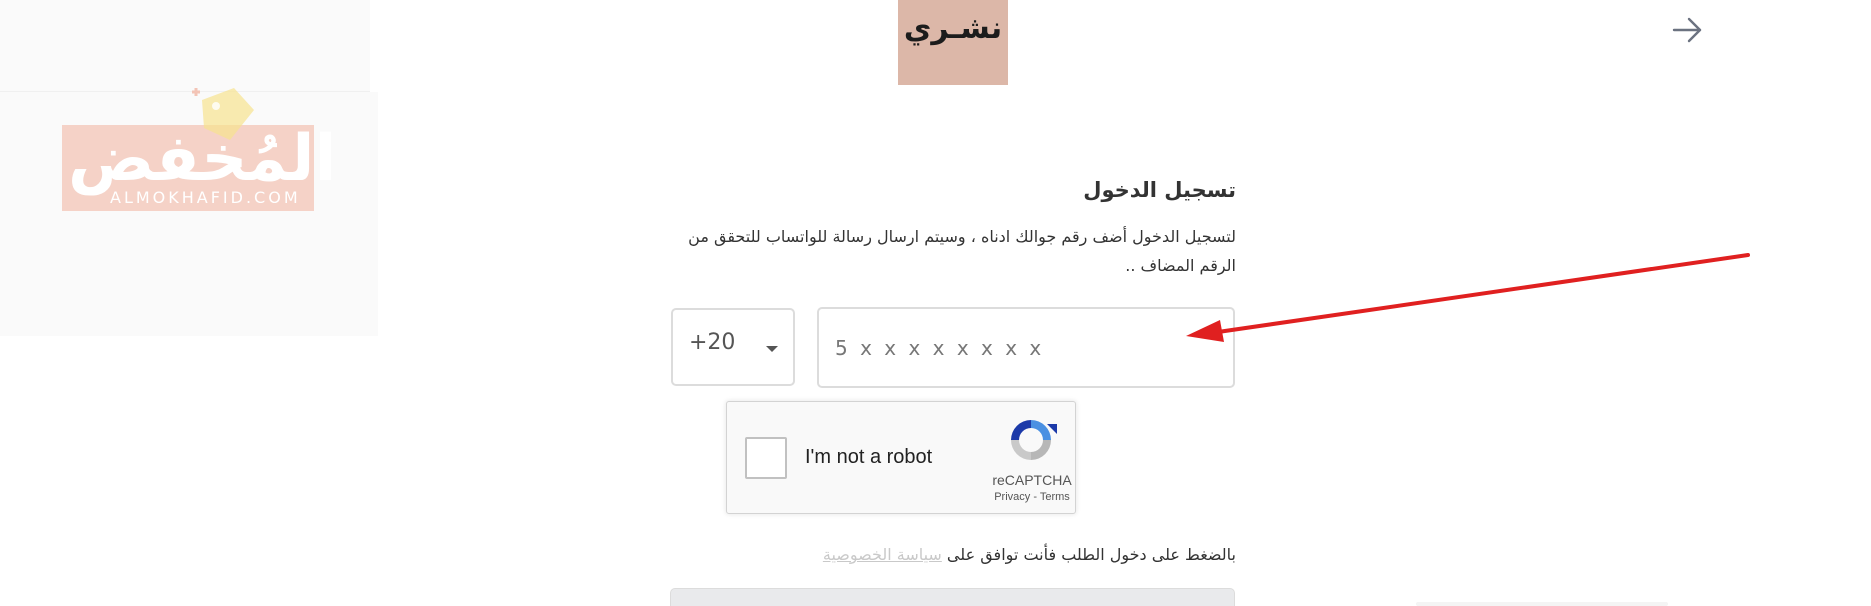 Image resolution: width=1871 pixels, height=606 pixels. What do you see at coordinates (772, 349) in the screenshot?
I see `chevron-down-icon` at bounding box center [772, 349].